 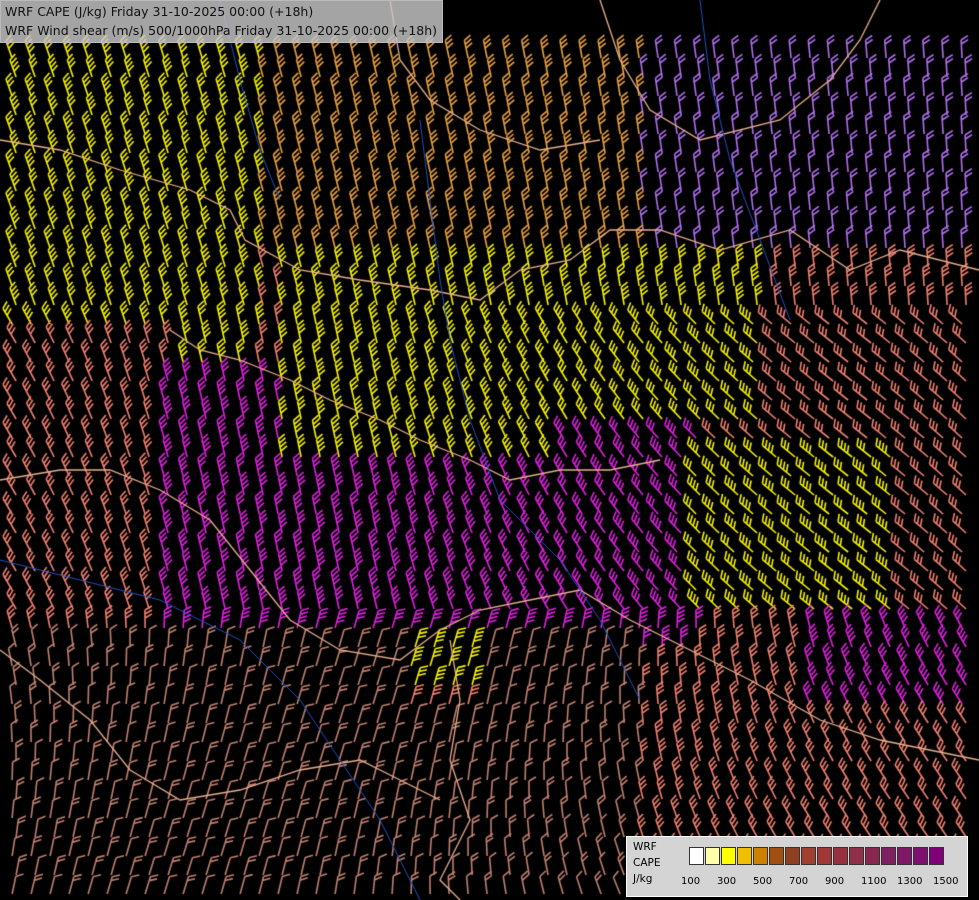 What do you see at coordinates (763, 881) in the screenshot?
I see `legend-tick-label: 500` at bounding box center [763, 881].